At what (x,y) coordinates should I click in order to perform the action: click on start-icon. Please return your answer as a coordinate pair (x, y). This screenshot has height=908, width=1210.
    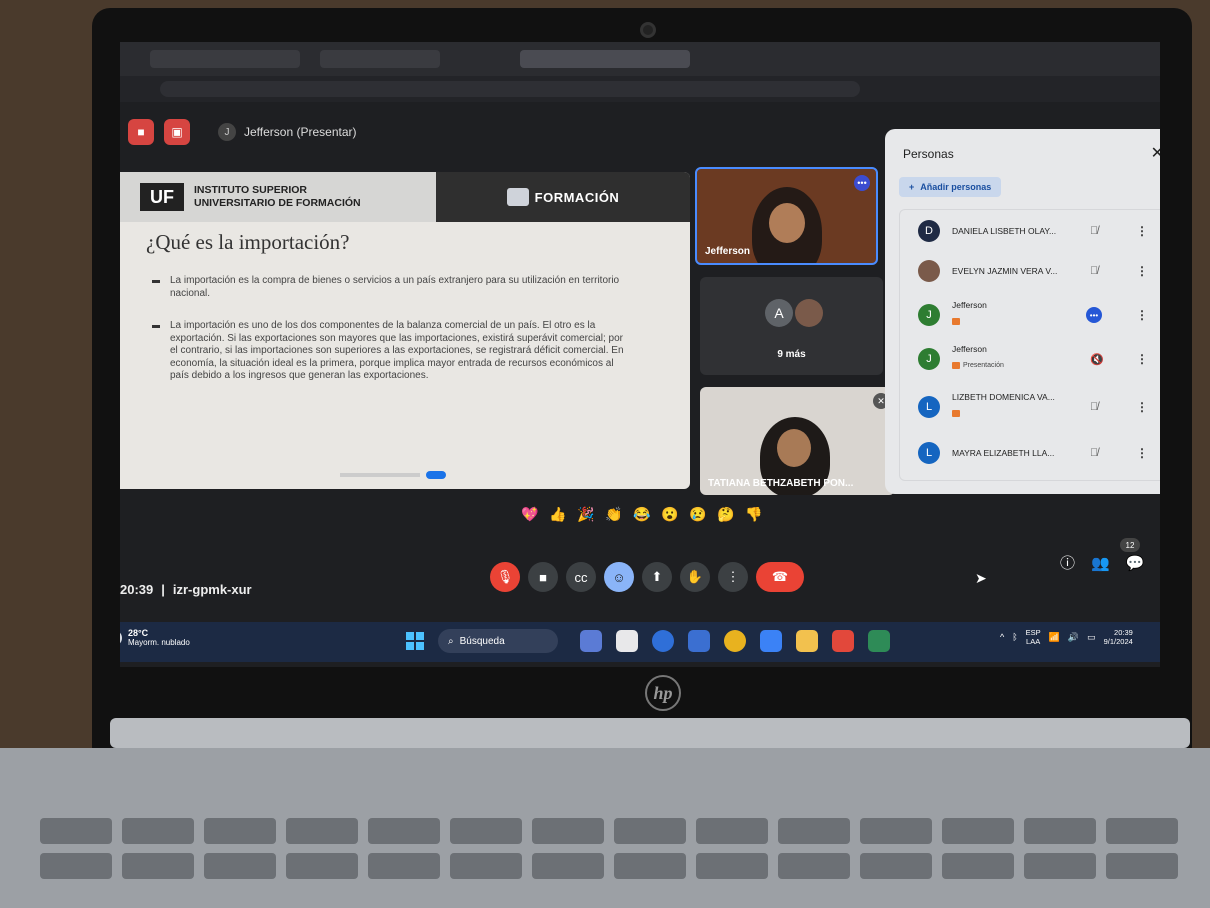
    Looking at the image, I should click on (415, 641).